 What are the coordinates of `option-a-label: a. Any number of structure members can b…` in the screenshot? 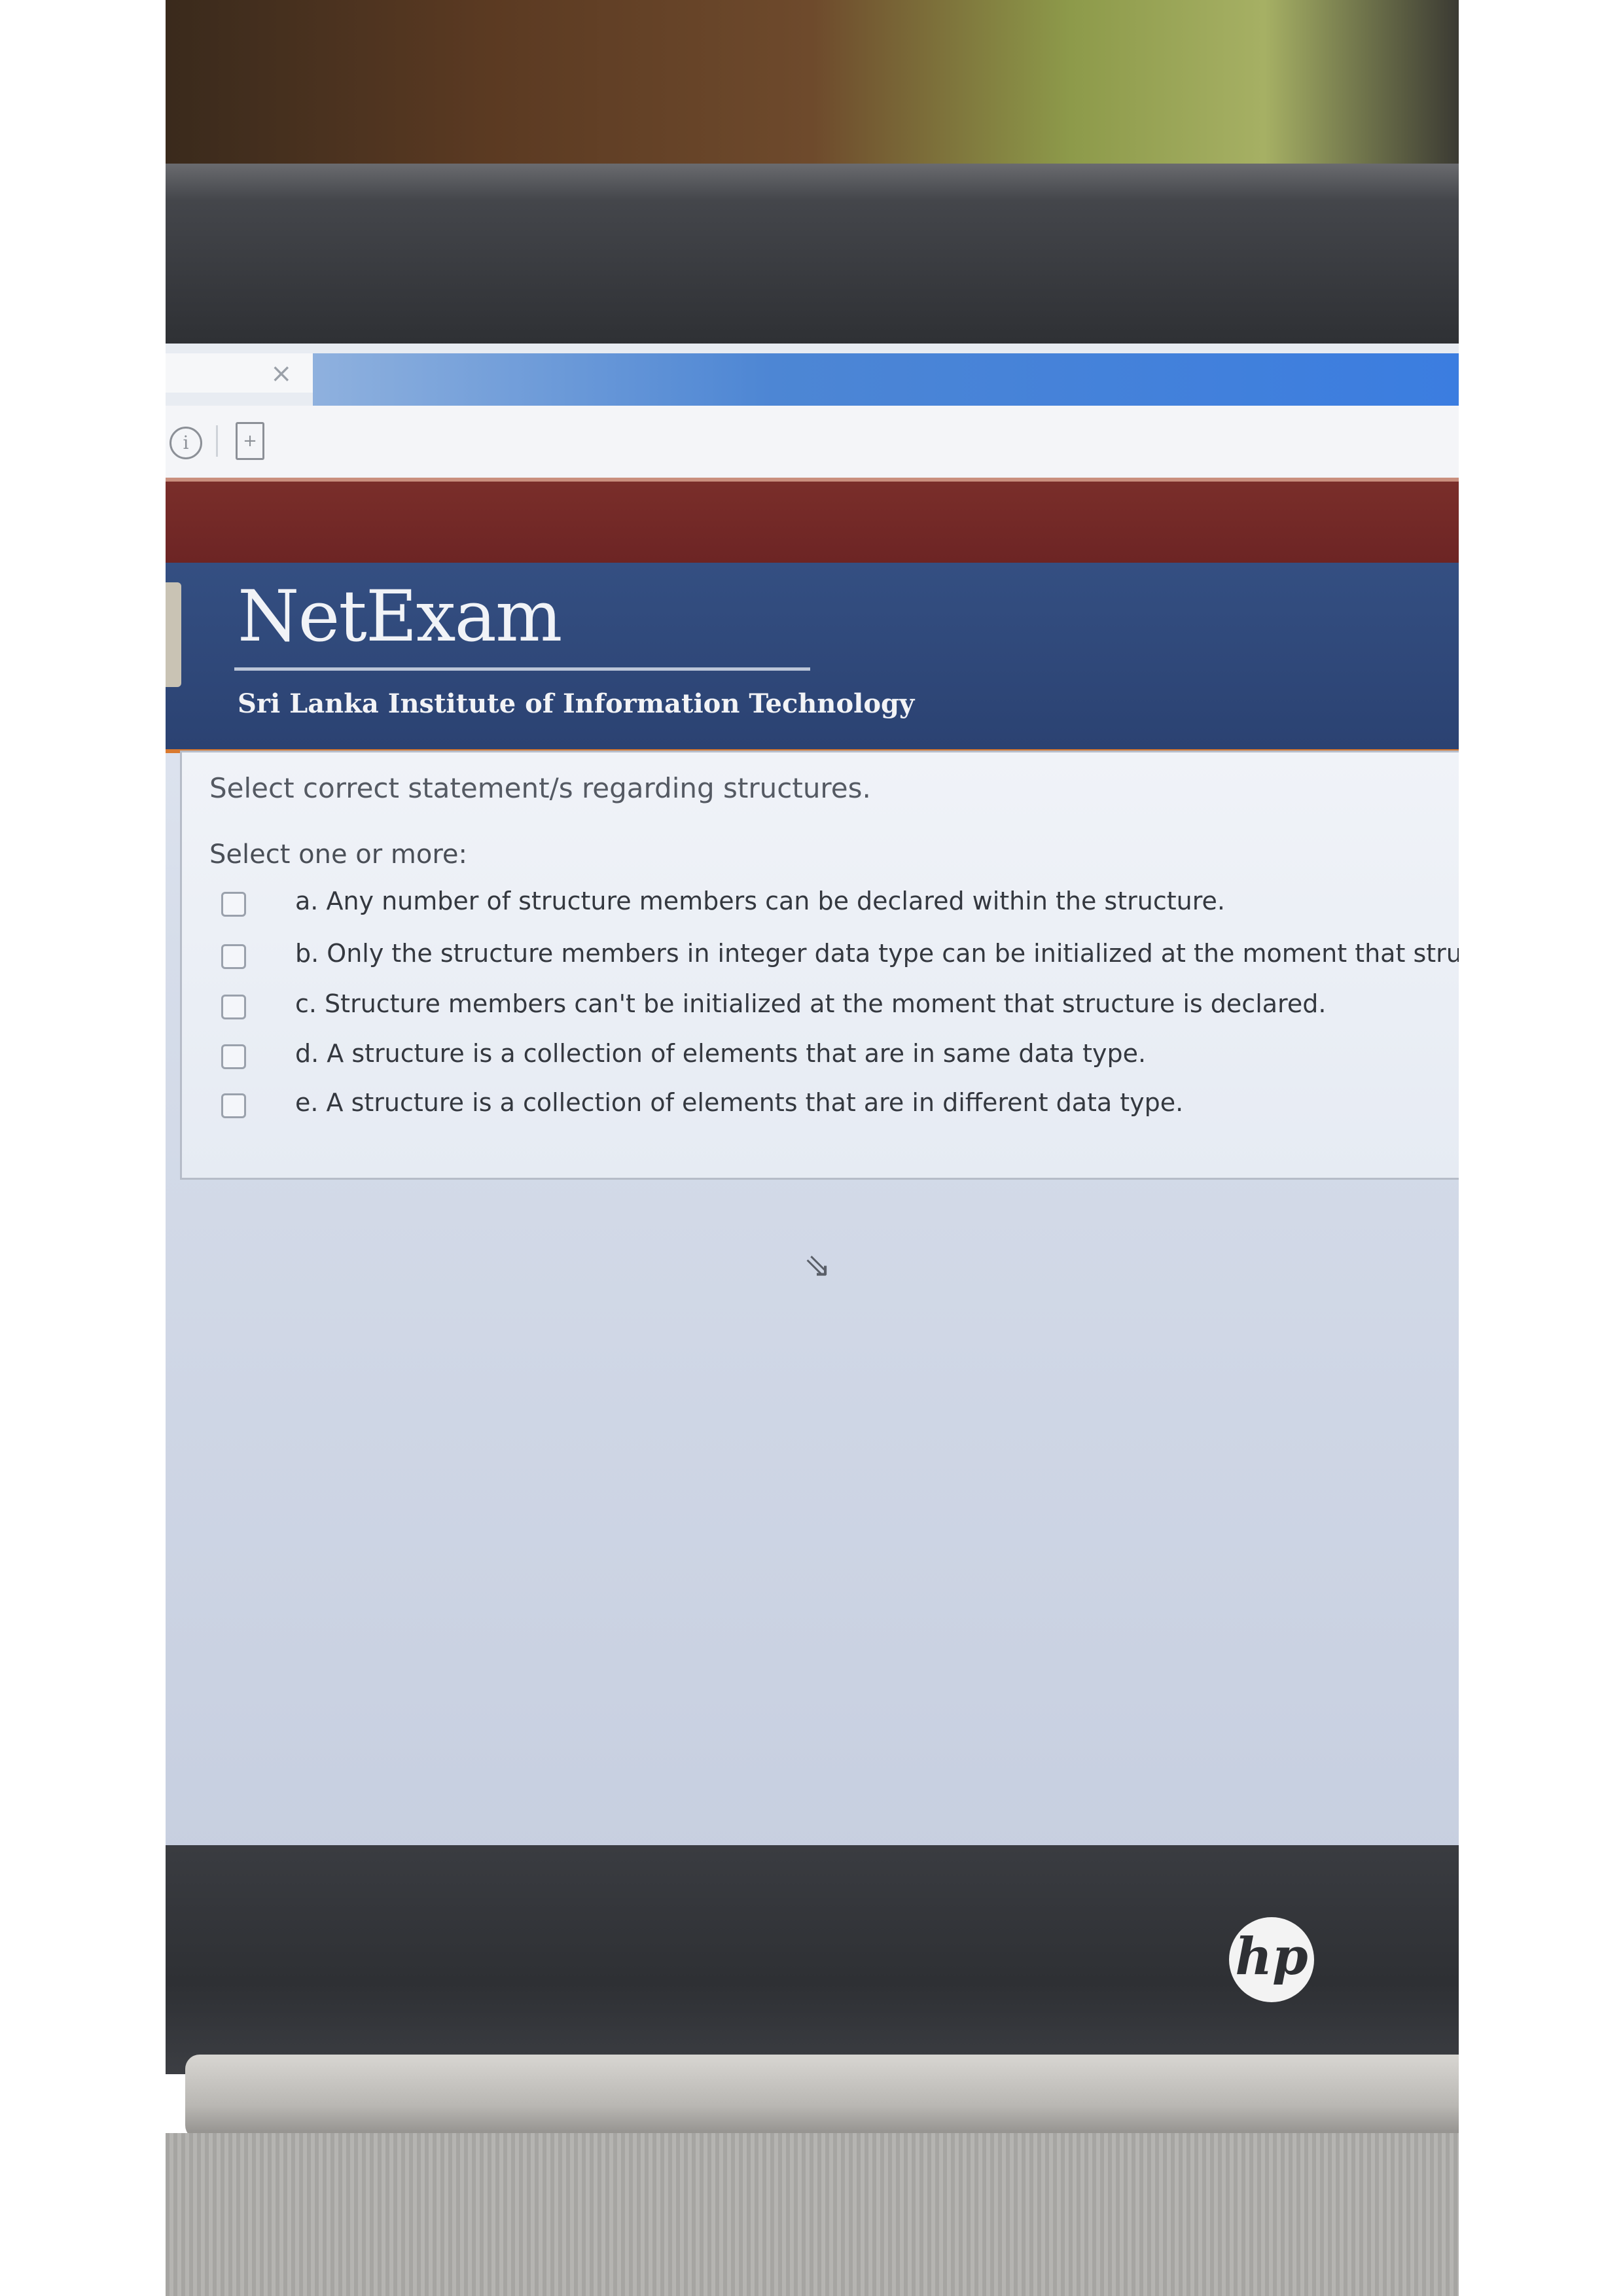 It's located at (760, 901).